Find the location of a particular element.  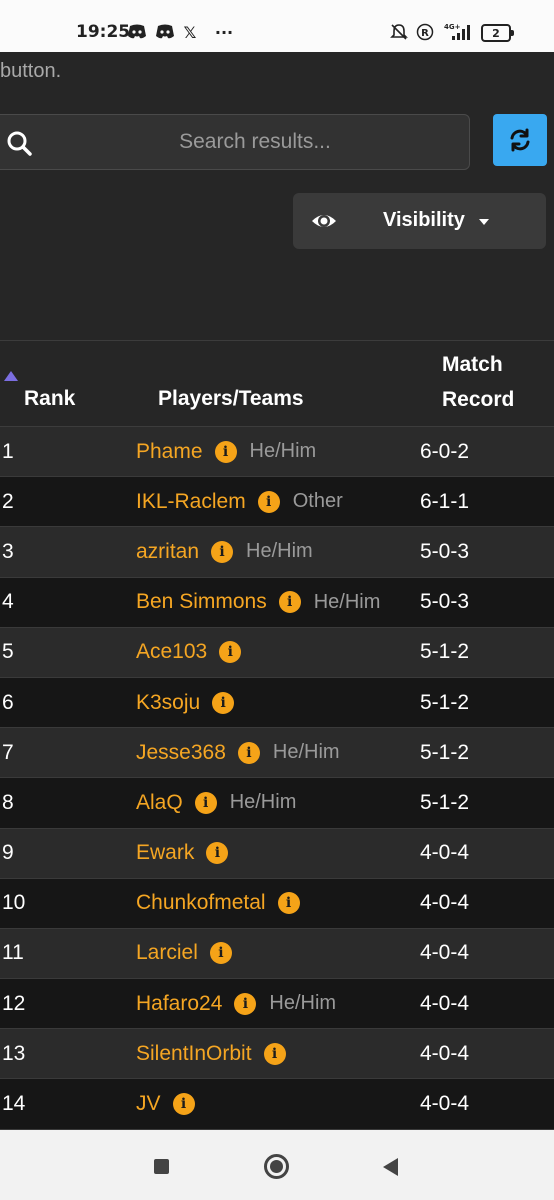

sort-ascending-icon is located at coordinates (11, 376).